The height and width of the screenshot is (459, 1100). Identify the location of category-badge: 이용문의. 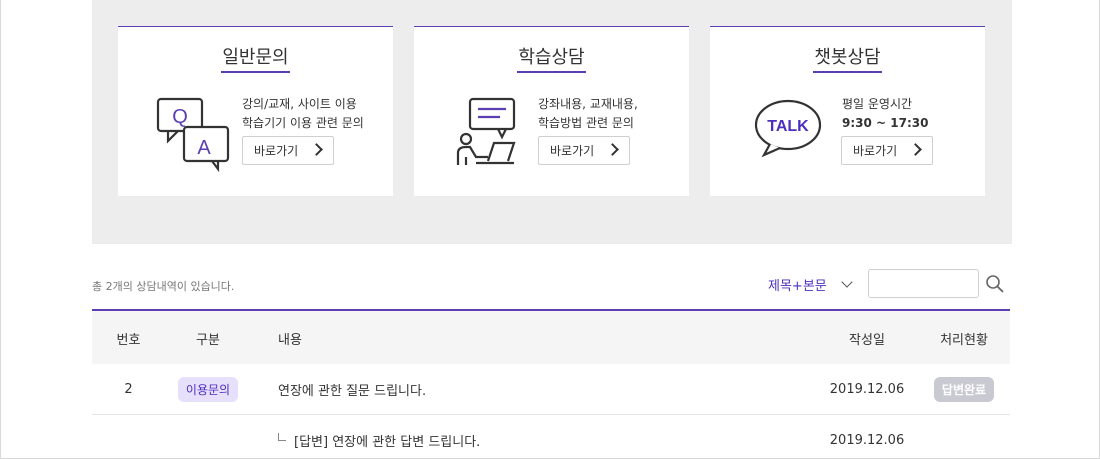
(208, 389).